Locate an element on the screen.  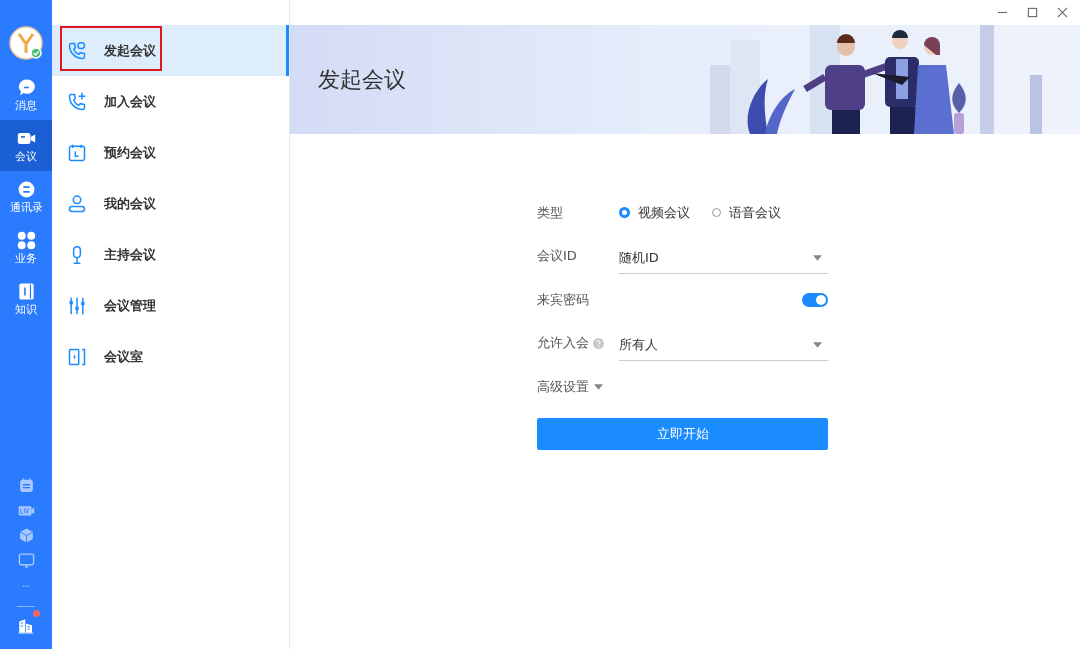
nav-tab: 消息 is located at coordinates (26, 94).